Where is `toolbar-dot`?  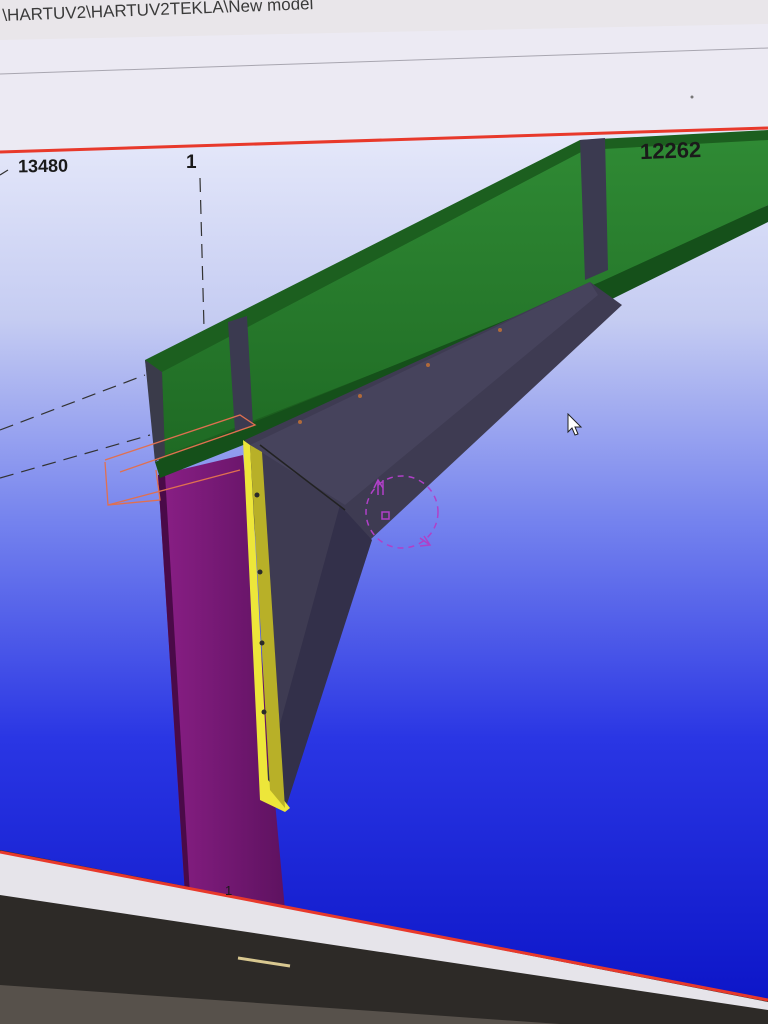
toolbar-dot is located at coordinates (692, 97).